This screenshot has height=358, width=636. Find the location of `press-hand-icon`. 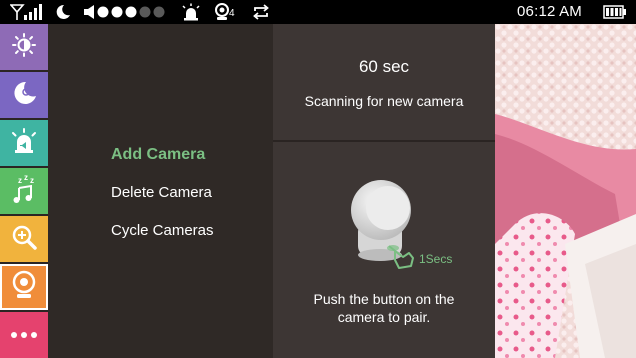

press-hand-icon is located at coordinates (400, 257).